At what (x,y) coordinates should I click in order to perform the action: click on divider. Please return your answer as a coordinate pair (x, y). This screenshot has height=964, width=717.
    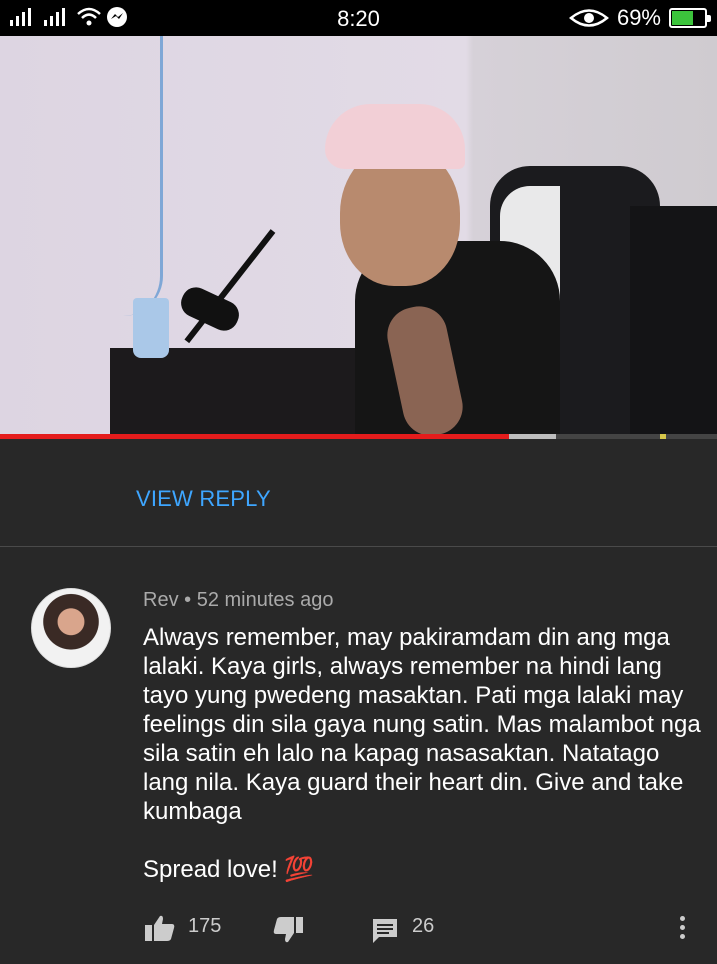
    Looking at the image, I should click on (358, 546).